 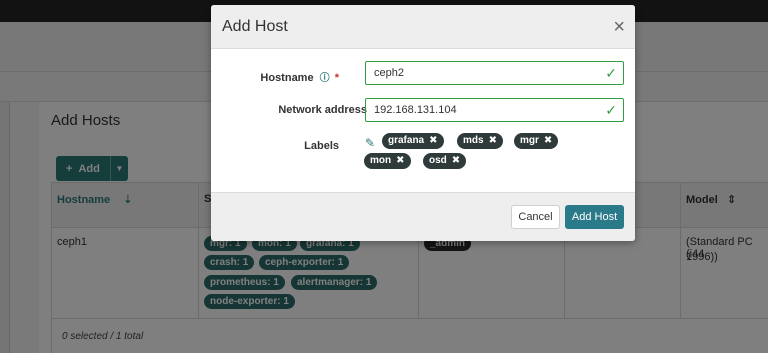 What do you see at coordinates (336, 78) in the screenshot?
I see `required-icon: *` at bounding box center [336, 78].